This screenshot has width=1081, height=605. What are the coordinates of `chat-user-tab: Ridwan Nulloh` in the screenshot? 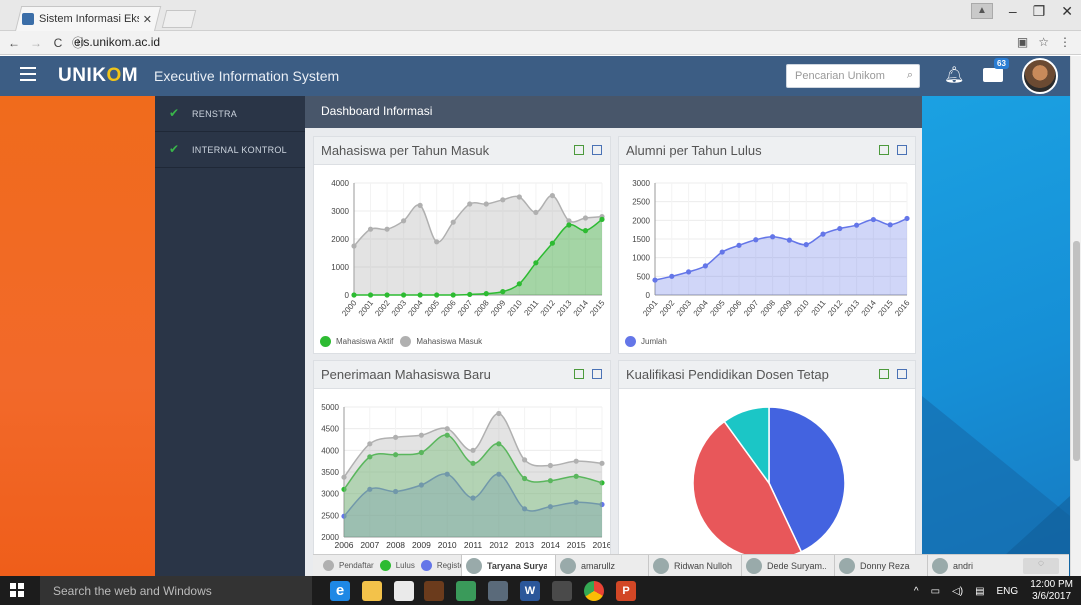 It's located at (694, 565).